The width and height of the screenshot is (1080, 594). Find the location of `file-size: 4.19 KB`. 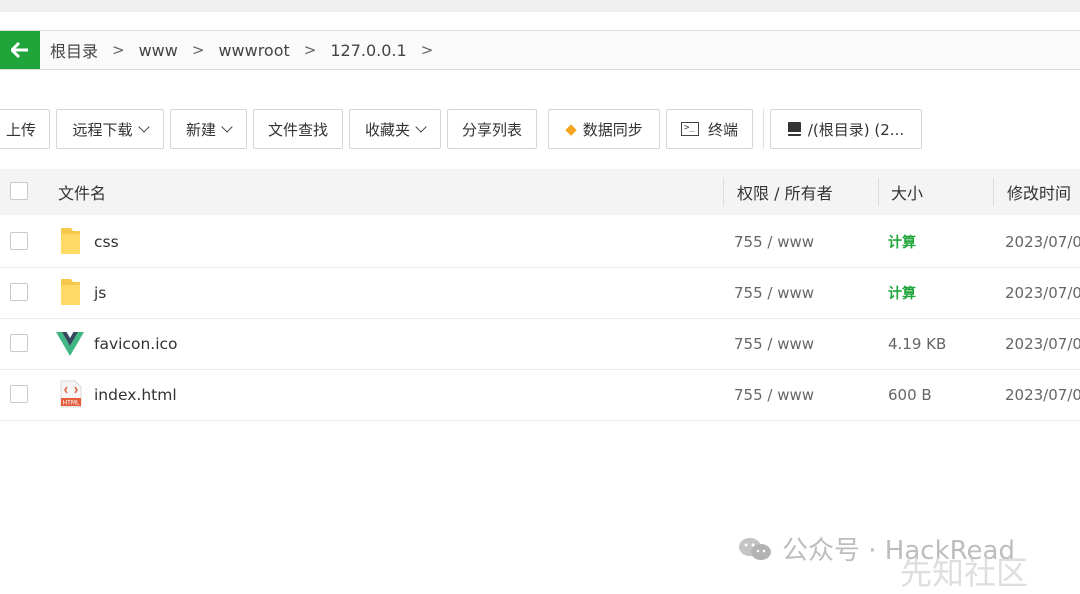

file-size: 4.19 KB is located at coordinates (917, 343).